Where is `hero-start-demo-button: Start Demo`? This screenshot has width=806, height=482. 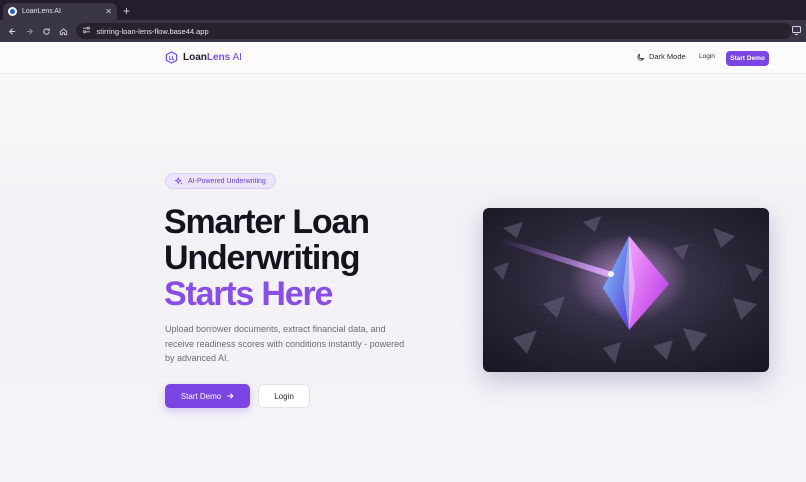
hero-start-demo-button: Start Demo is located at coordinates (207, 396).